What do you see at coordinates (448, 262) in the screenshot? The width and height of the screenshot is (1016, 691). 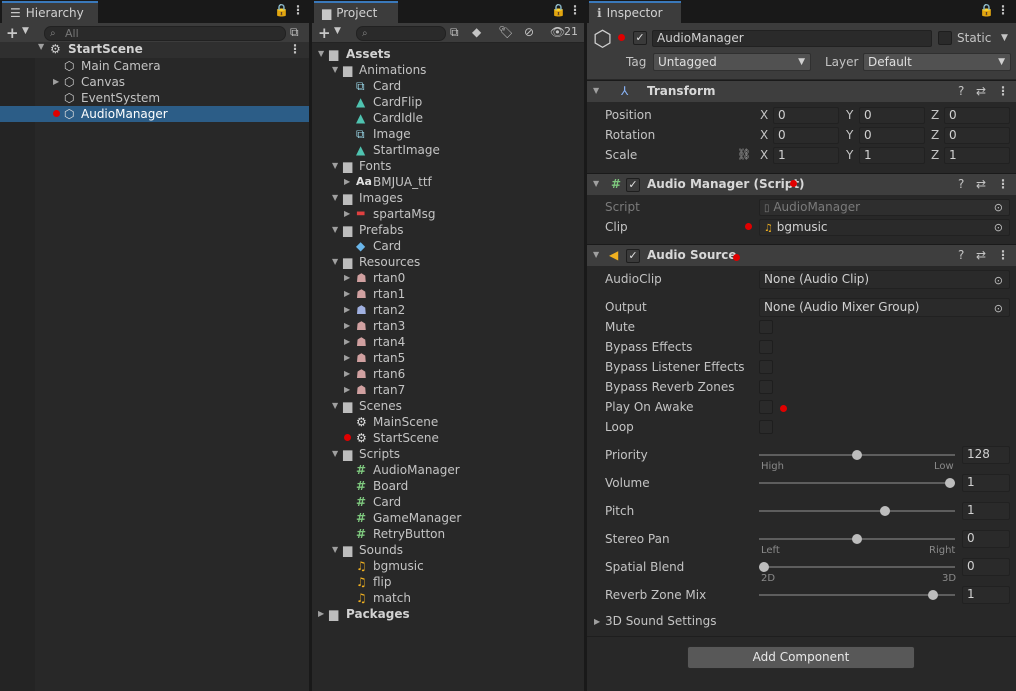 I see `folder-resources: ▼ ▆ Resources` at bounding box center [448, 262].